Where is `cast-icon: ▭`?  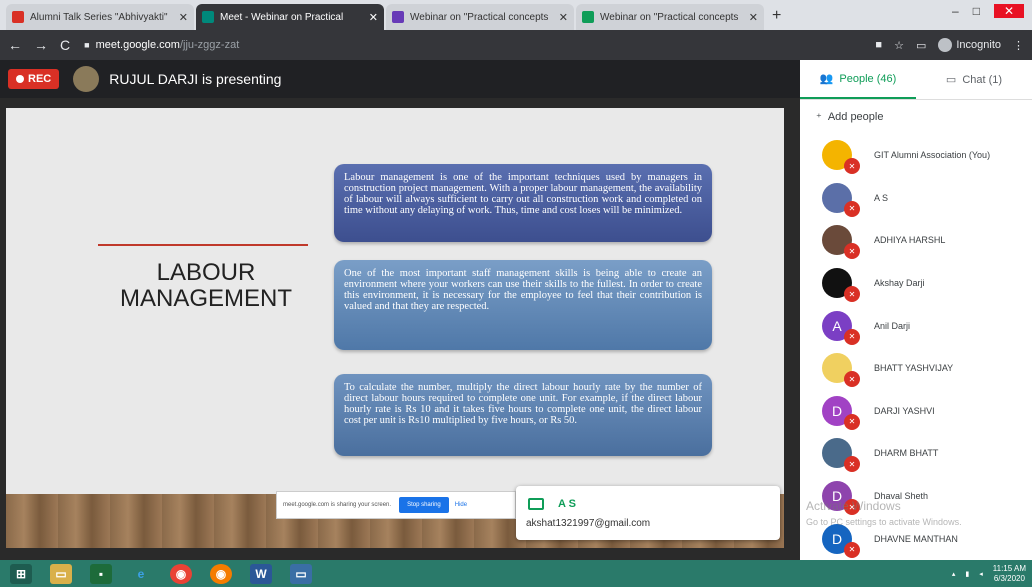 cast-icon: ▭ is located at coordinates (921, 45).